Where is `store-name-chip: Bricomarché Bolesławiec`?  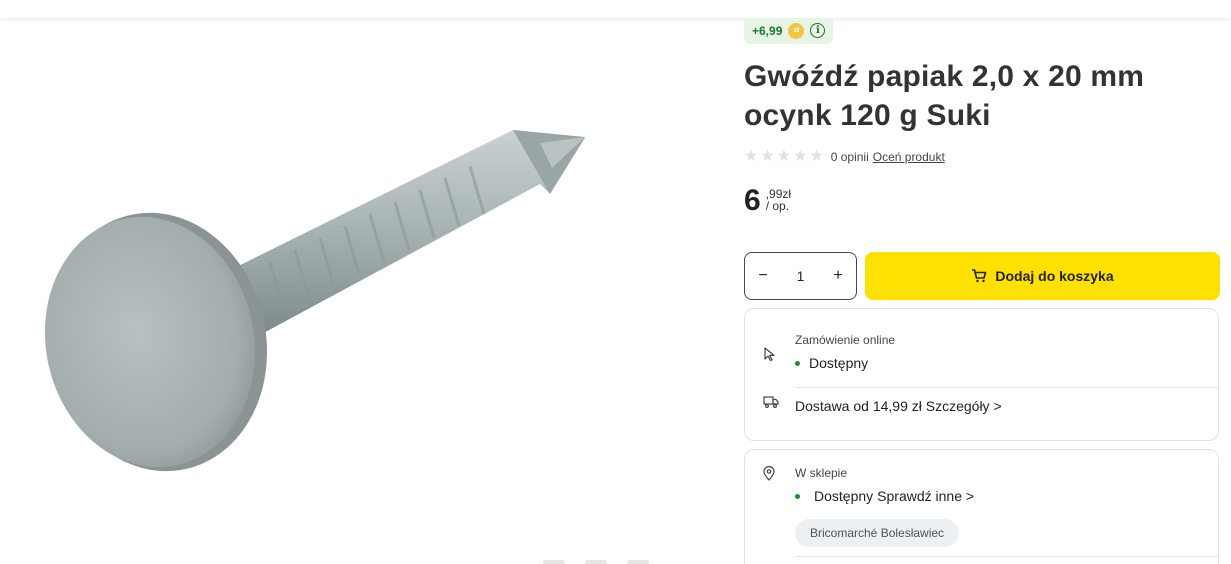
store-name-chip: Bricomarché Bolesławiec is located at coordinates (877, 533).